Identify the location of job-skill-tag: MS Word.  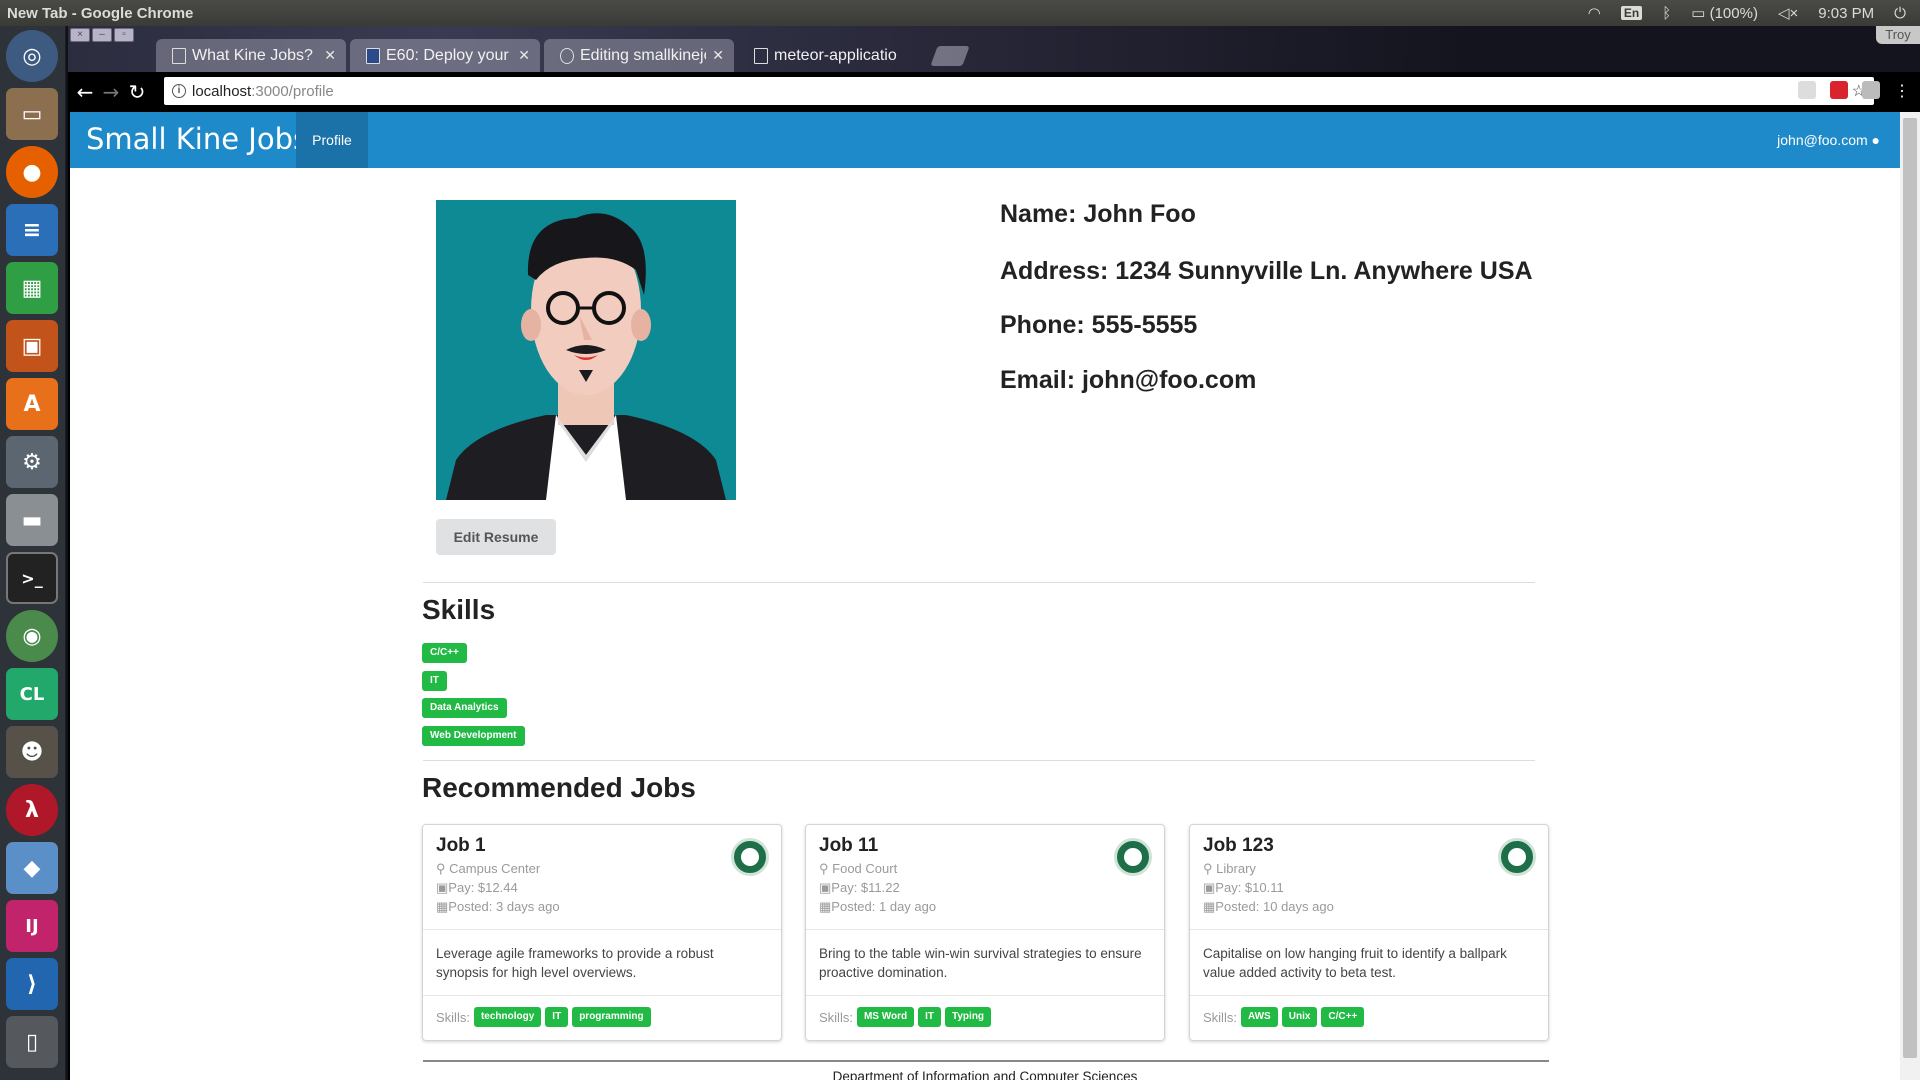
(885, 1017).